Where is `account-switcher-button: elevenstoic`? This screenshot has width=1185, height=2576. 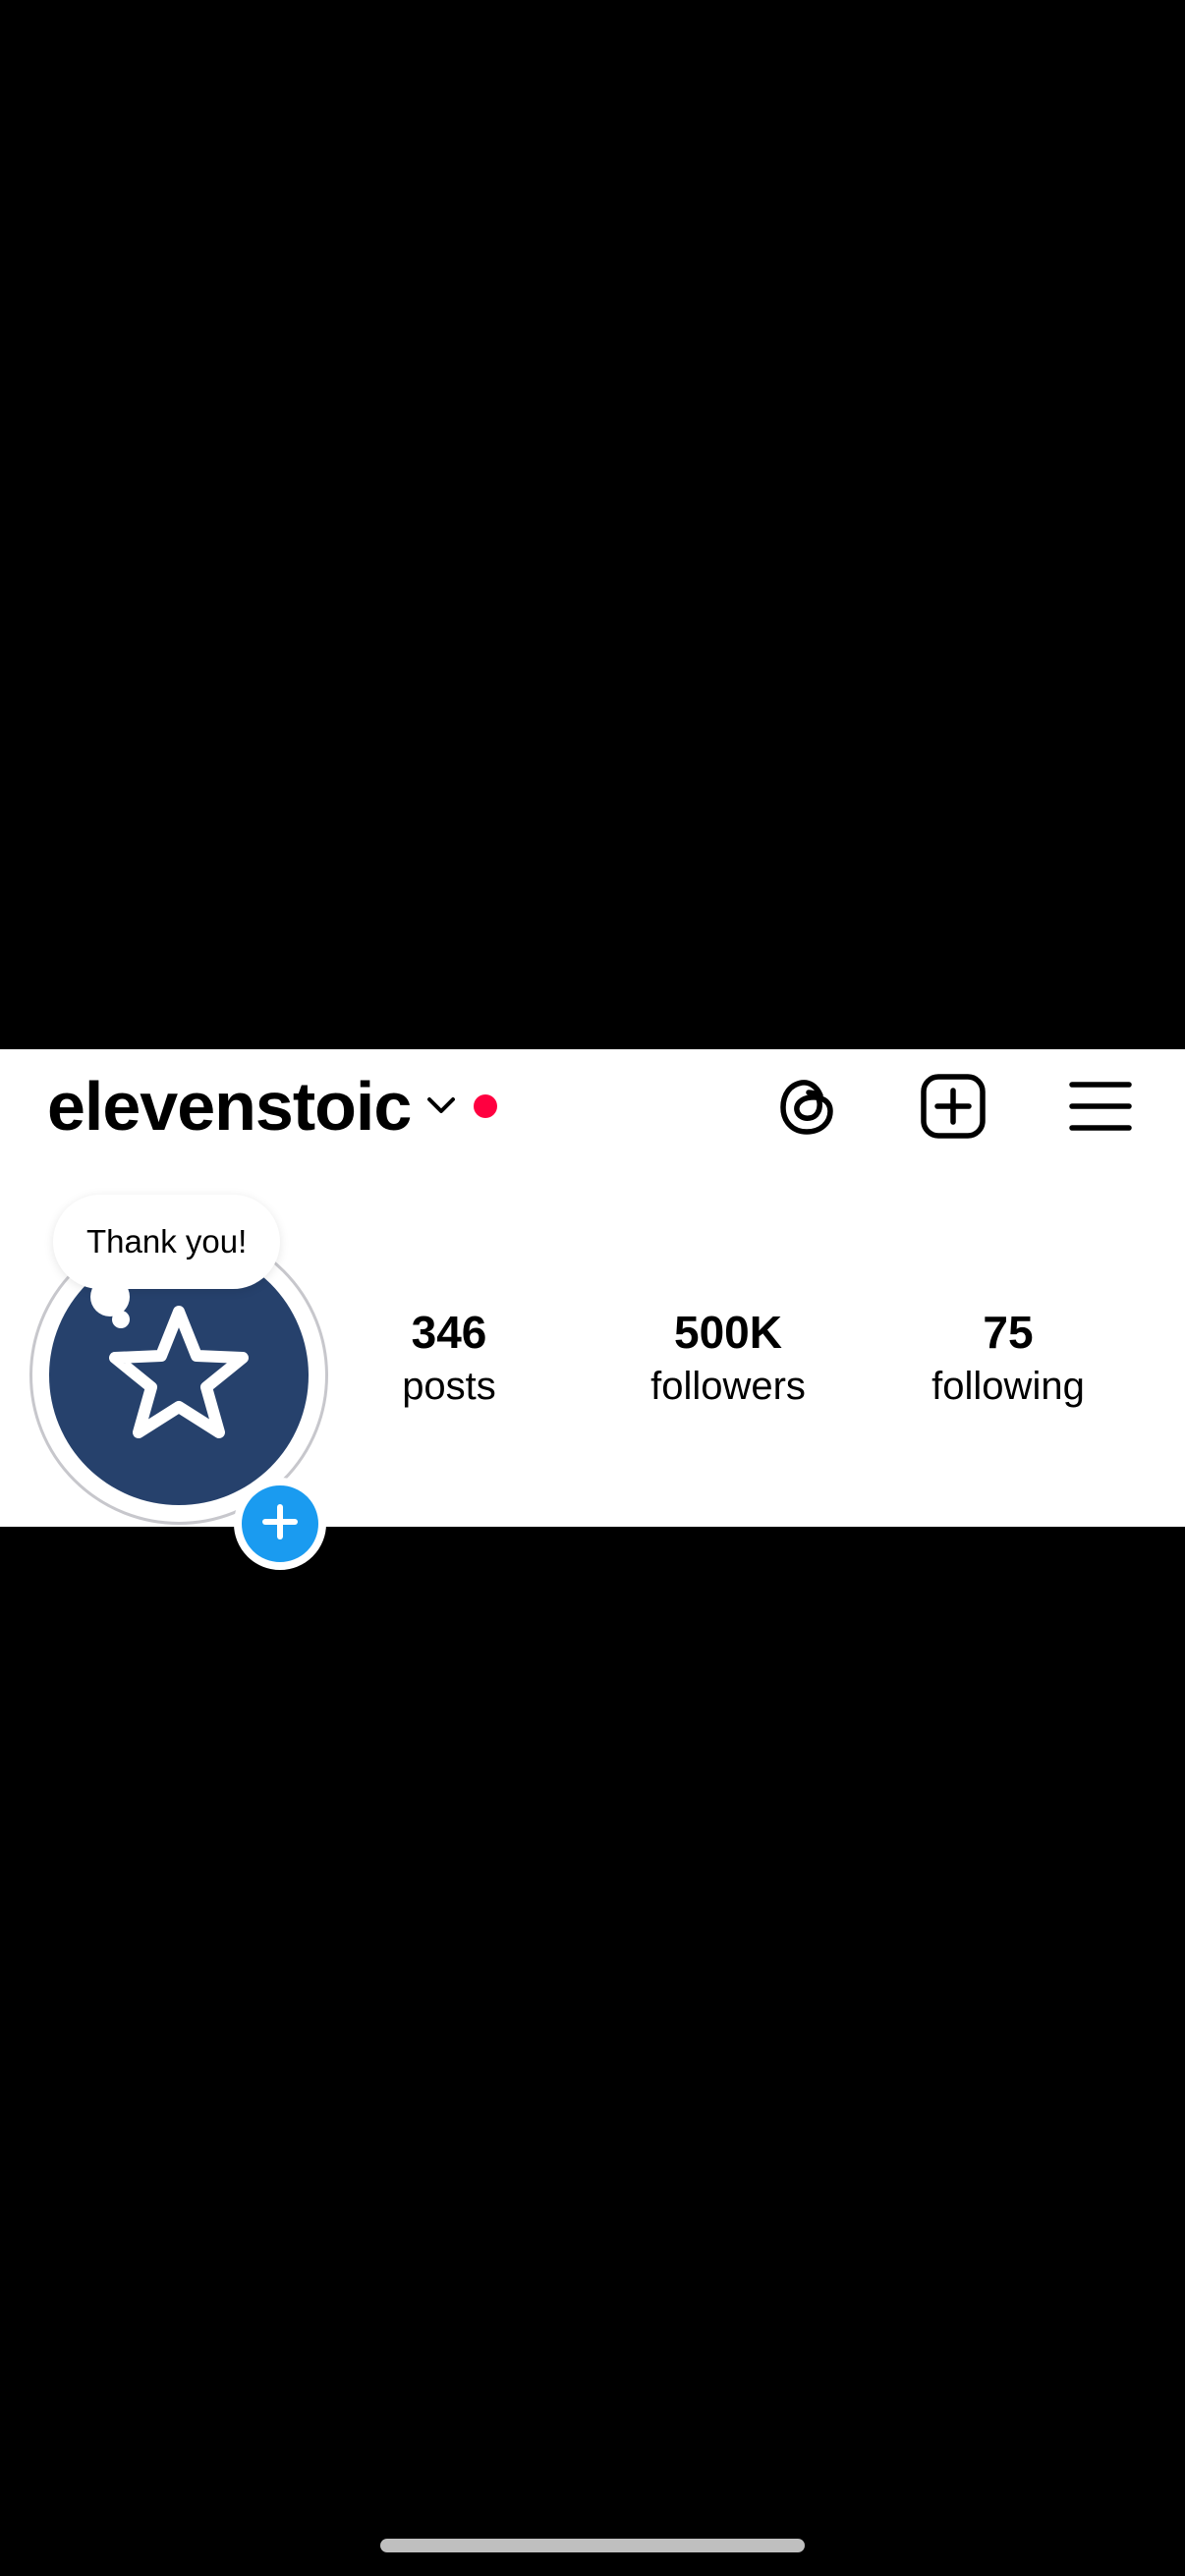 account-switcher-button: elevenstoic is located at coordinates (273, 1106).